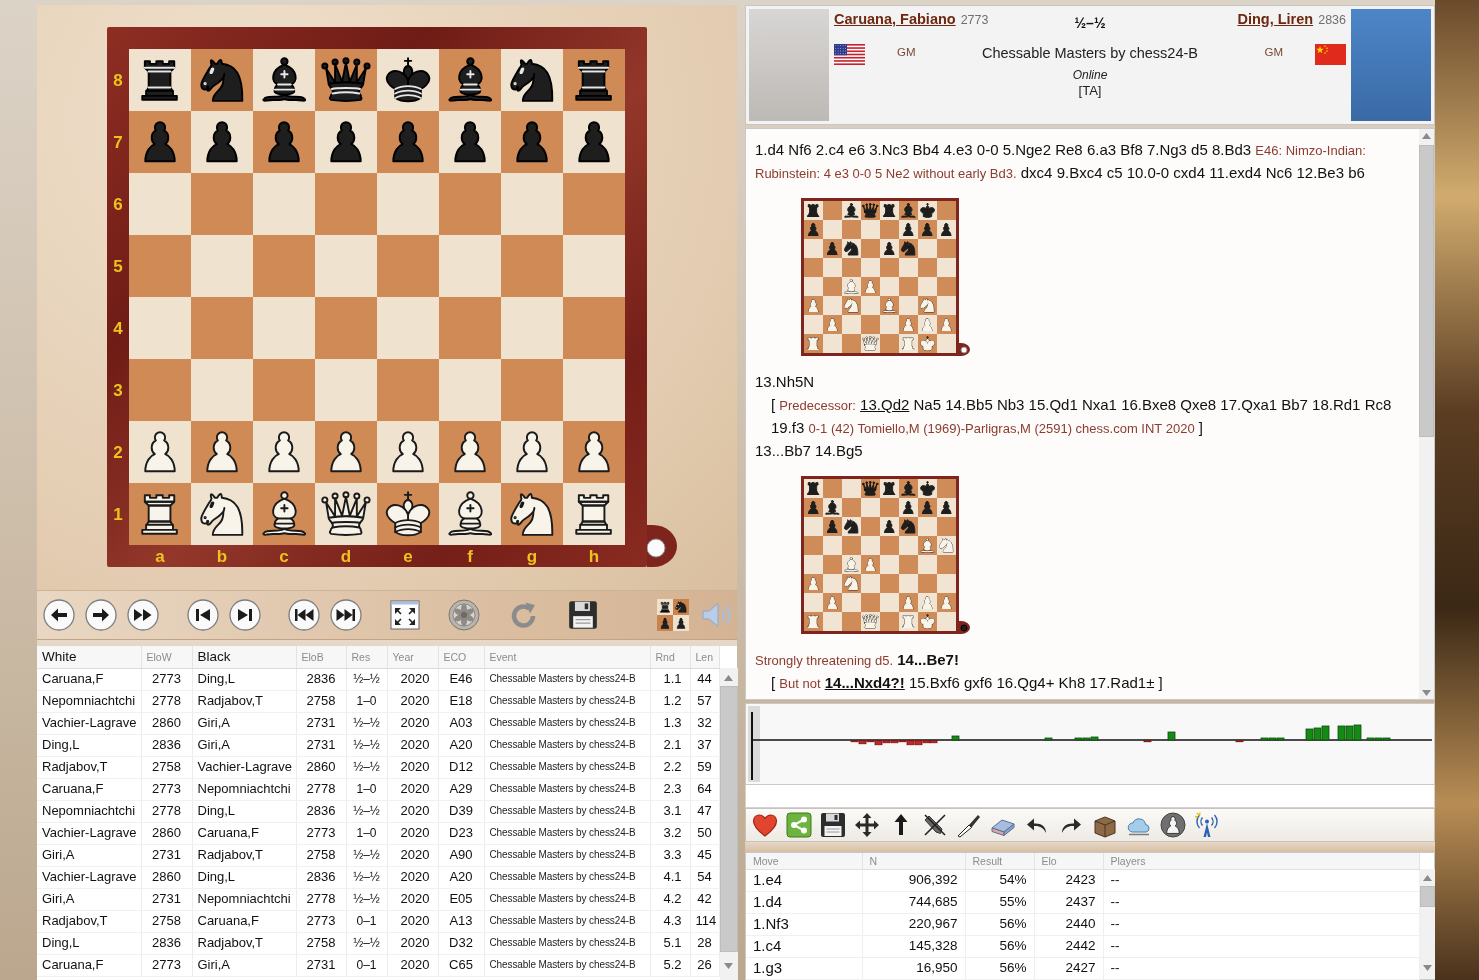 This screenshot has height=980, width=1479. I want to click on table-cell: Giri,A, so click(244, 745).